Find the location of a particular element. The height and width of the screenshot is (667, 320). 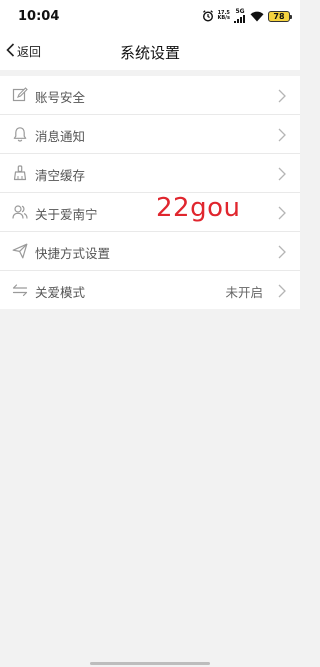

page-title: 系统设置 is located at coordinates (149, 53).